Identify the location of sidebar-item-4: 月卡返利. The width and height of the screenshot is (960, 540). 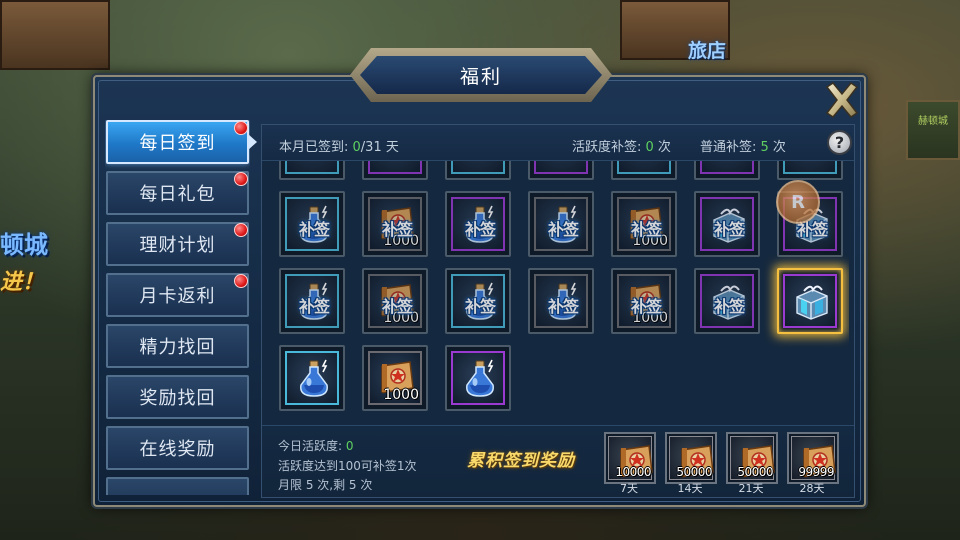
(177, 295).